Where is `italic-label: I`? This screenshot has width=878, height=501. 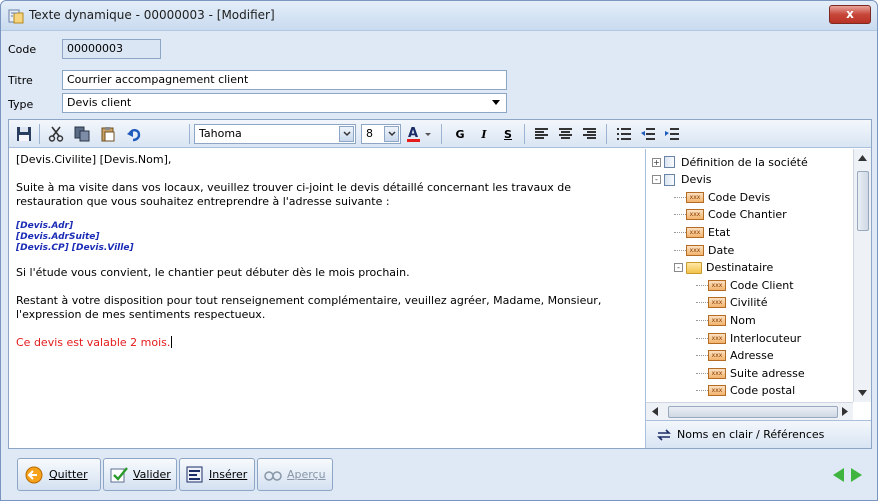
italic-label: I is located at coordinates (484, 134).